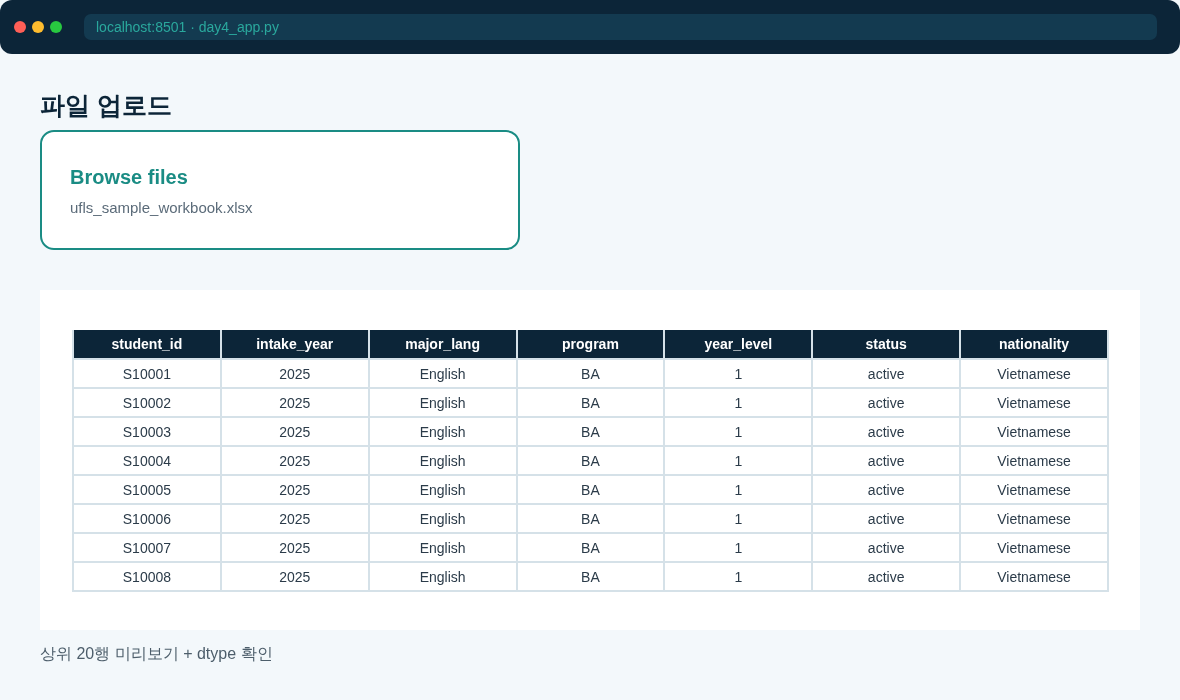 This screenshot has width=1180, height=700. Describe the element at coordinates (147, 547) in the screenshot. I see `table-cell: S10007` at that location.